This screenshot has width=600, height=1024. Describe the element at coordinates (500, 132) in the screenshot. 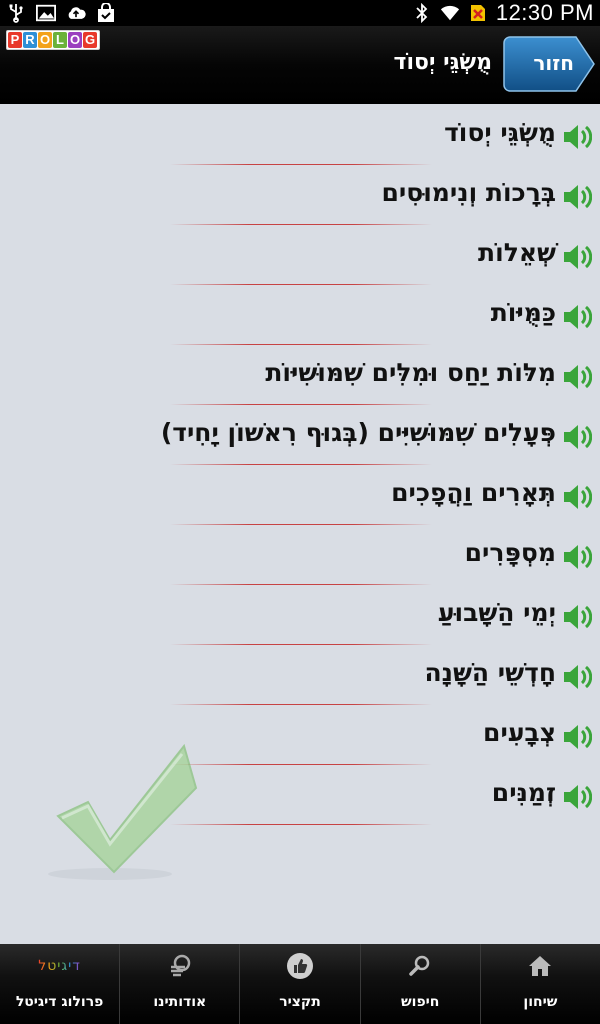

I see `list-item-label: מֻשְׂגֵּי יְסוֹד` at that location.